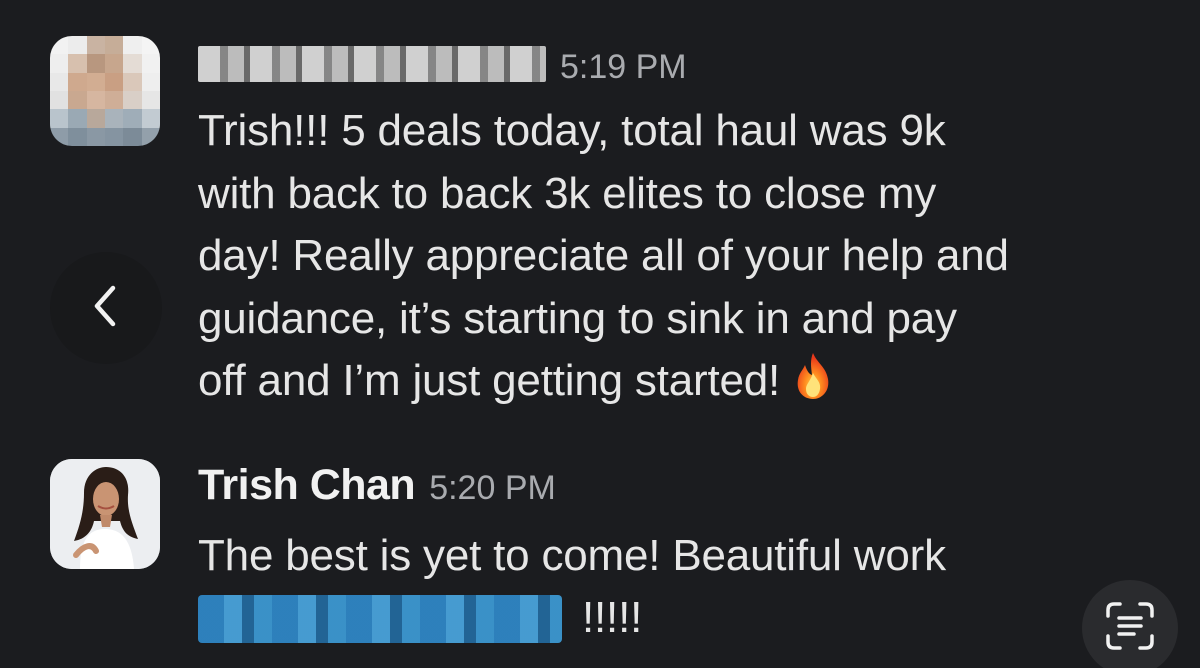 The image size is (1200, 668). Describe the element at coordinates (380, 618) in the screenshot. I see `user-mention-redacted` at that location.